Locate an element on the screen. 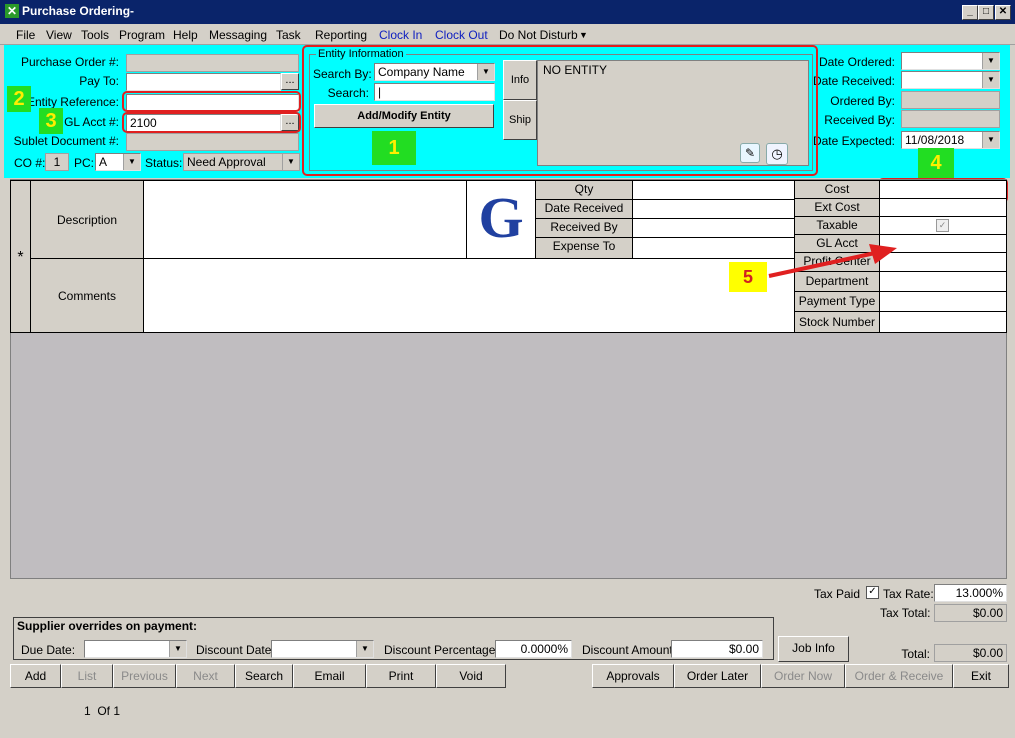 The image size is (1015, 738). due-date-select: ▼ is located at coordinates (135, 649).